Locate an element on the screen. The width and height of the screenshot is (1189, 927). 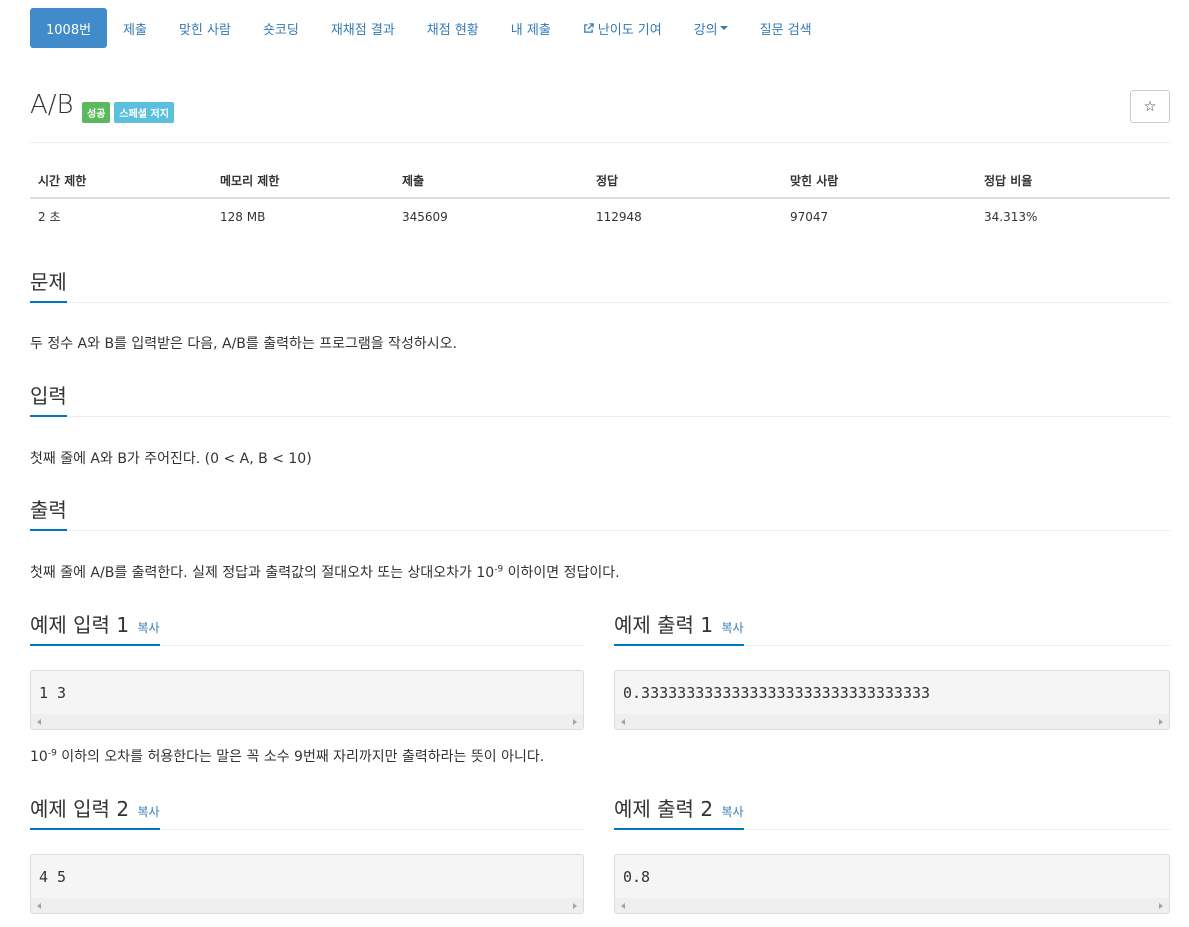
sample-title-wrap: 예제 출력 1 복사 is located at coordinates (679, 627).